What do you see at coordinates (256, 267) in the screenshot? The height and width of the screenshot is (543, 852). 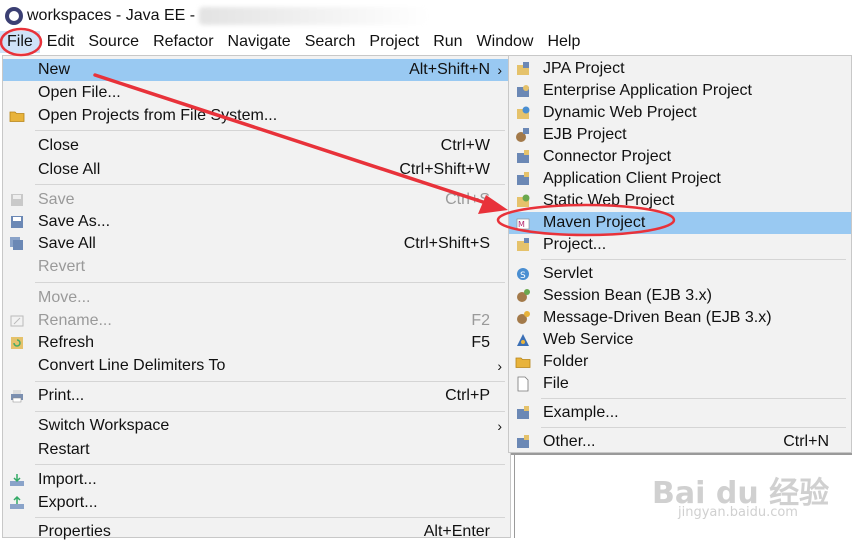 I see `menu-item-revert: Revert` at bounding box center [256, 267].